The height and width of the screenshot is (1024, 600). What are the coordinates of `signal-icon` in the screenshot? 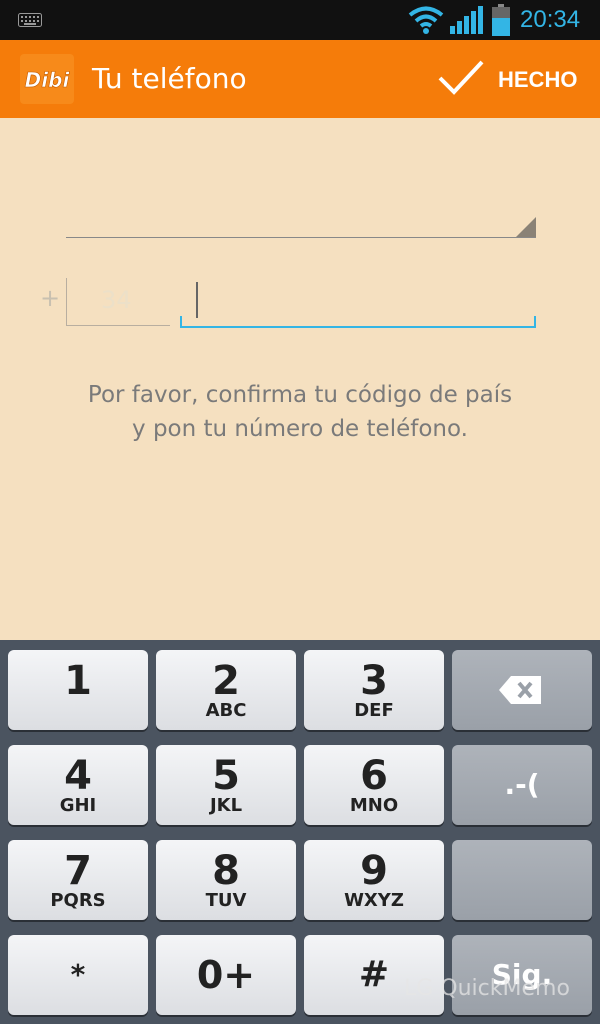 It's located at (466, 20).